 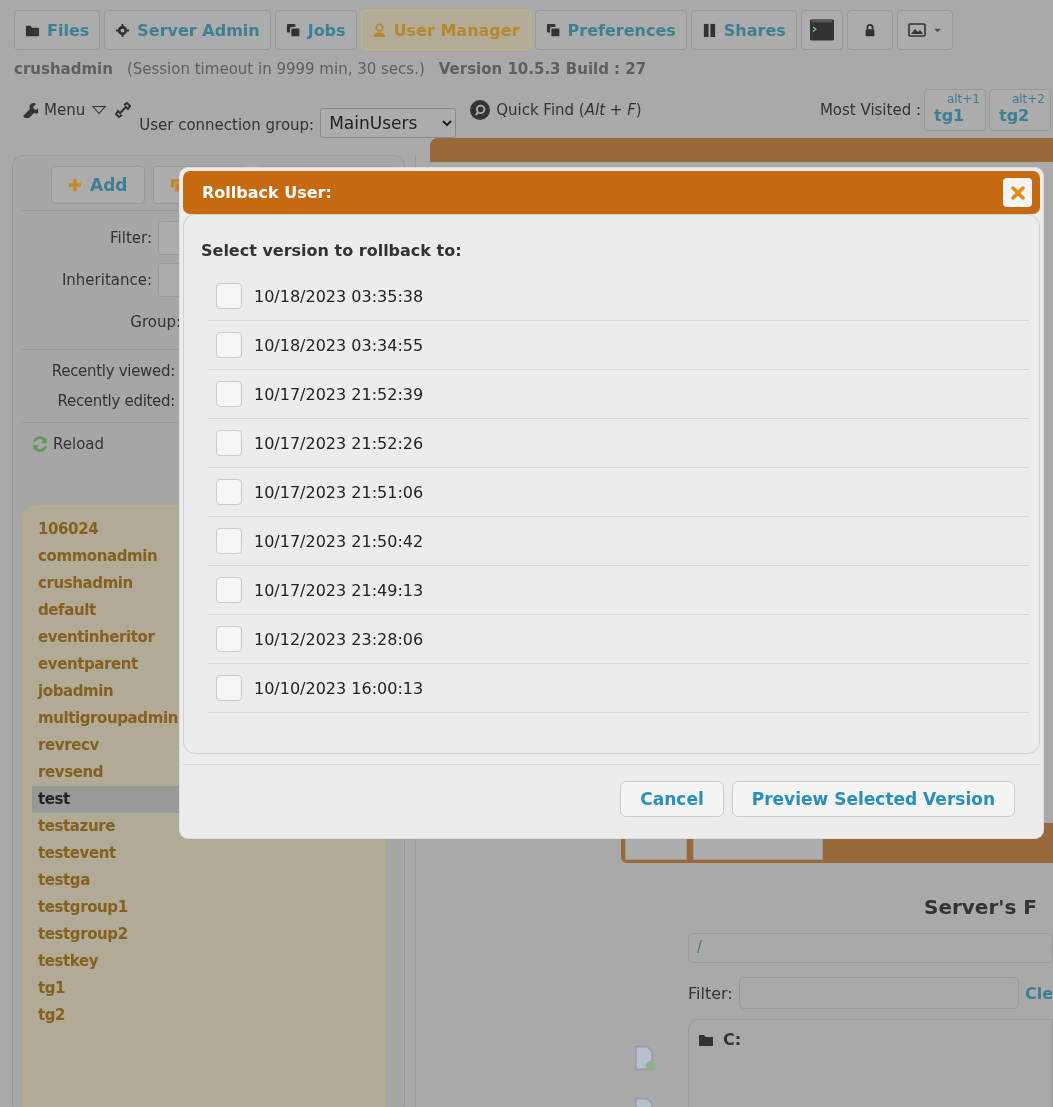 What do you see at coordinates (63, 880) in the screenshot?
I see `user-list-item: testga` at bounding box center [63, 880].